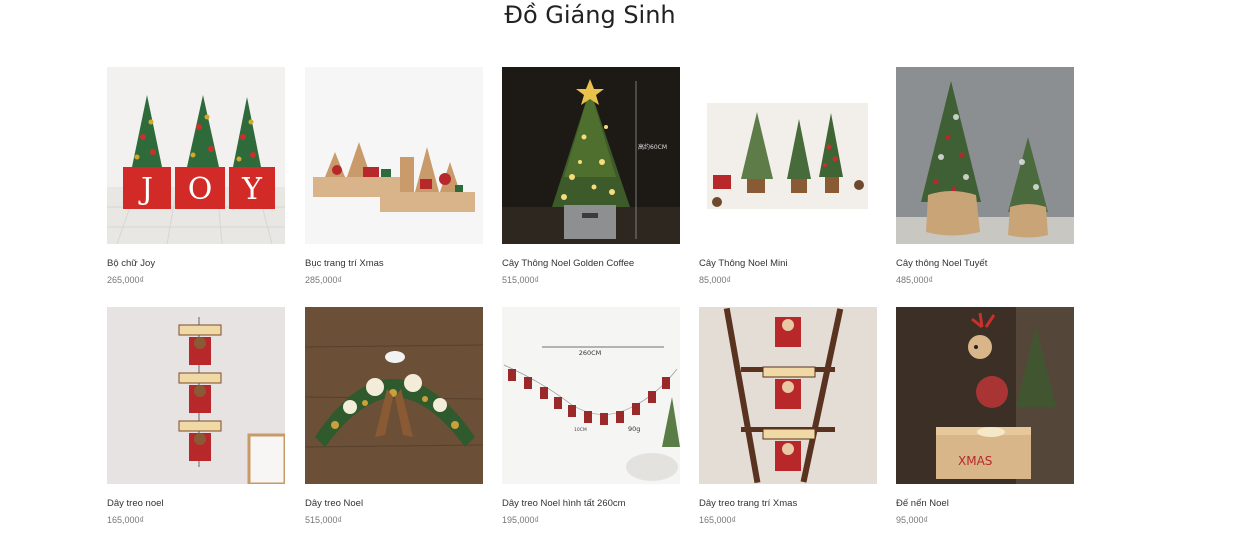 Image resolution: width=1251 pixels, height=556 pixels. I want to click on product-name: Bộ chữ Joy, so click(196, 264).